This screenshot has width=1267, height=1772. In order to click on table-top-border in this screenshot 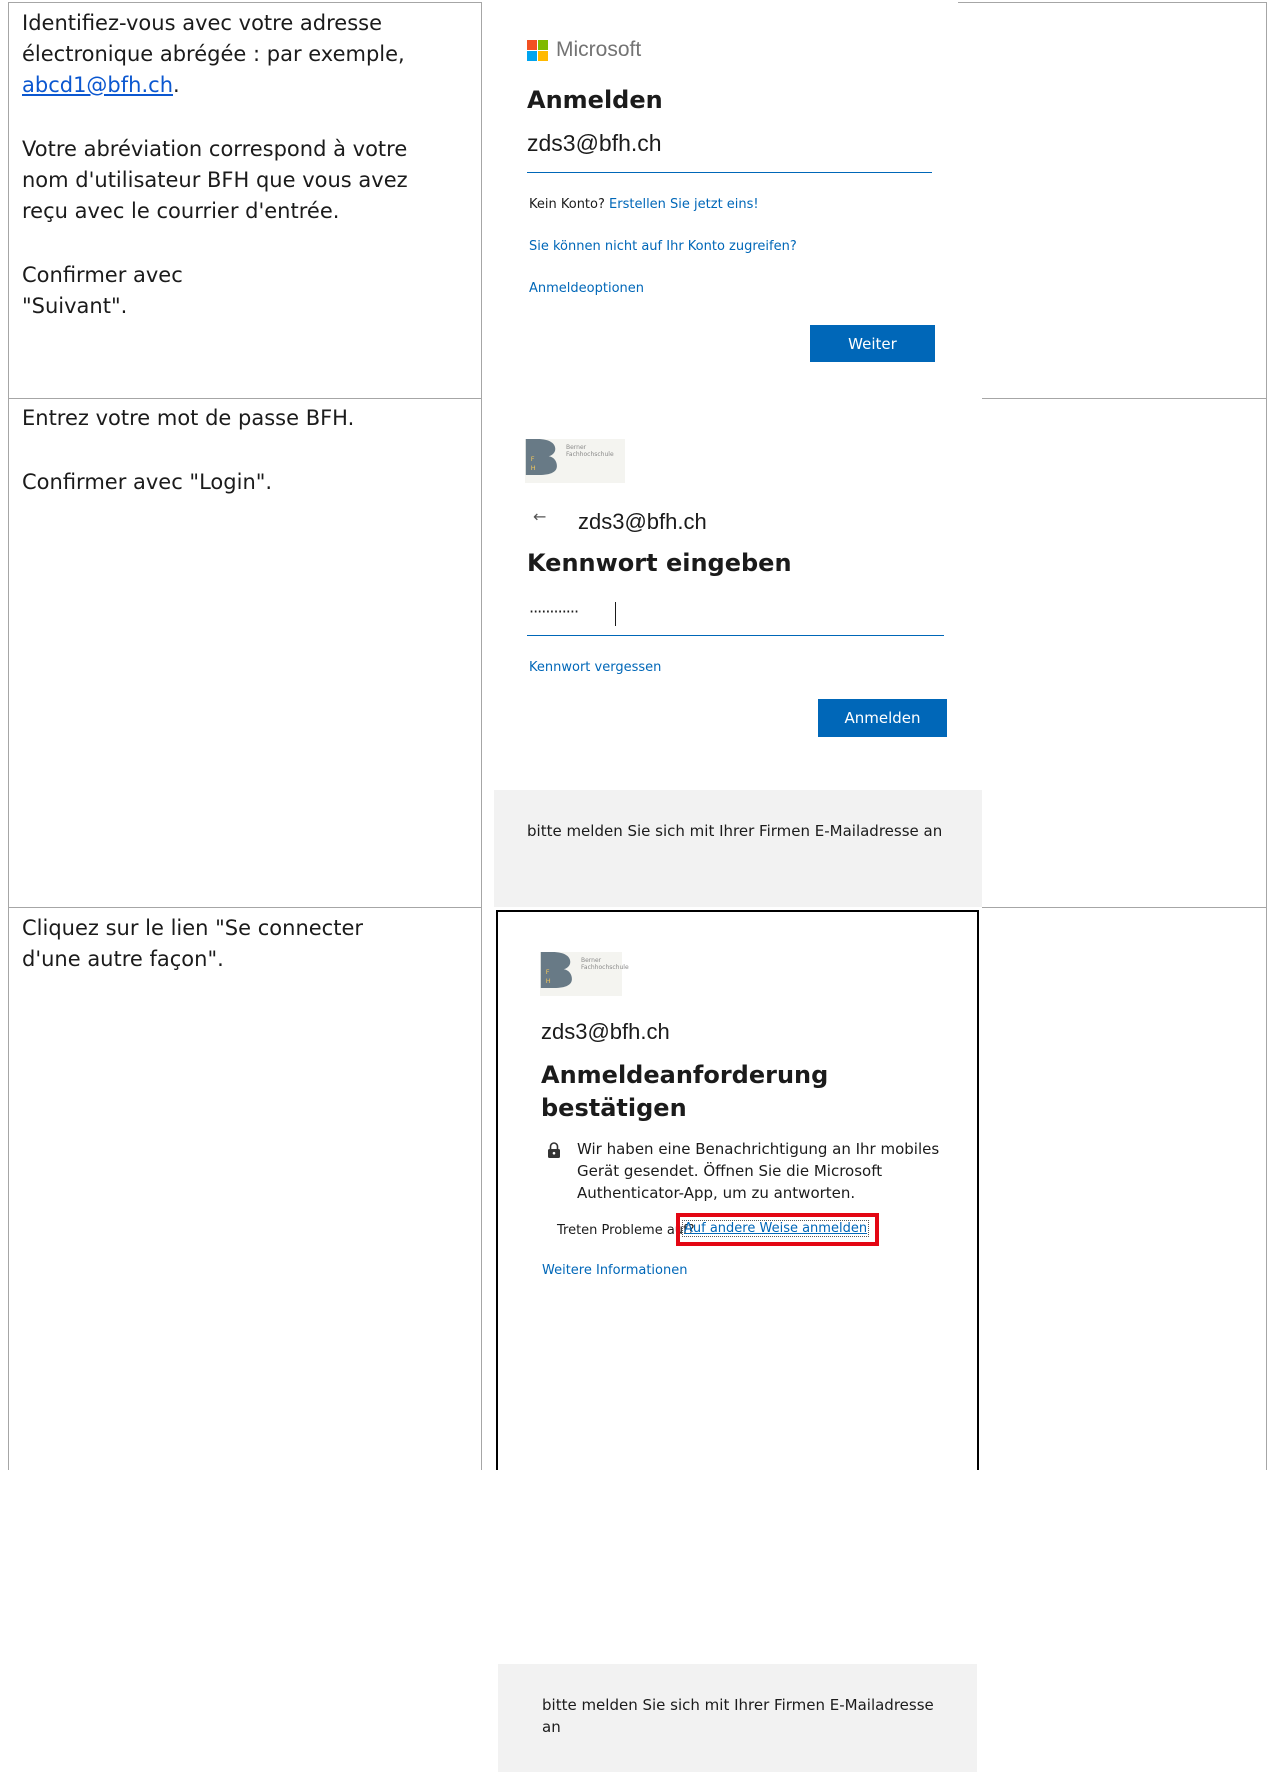, I will do `click(245, 2)`.